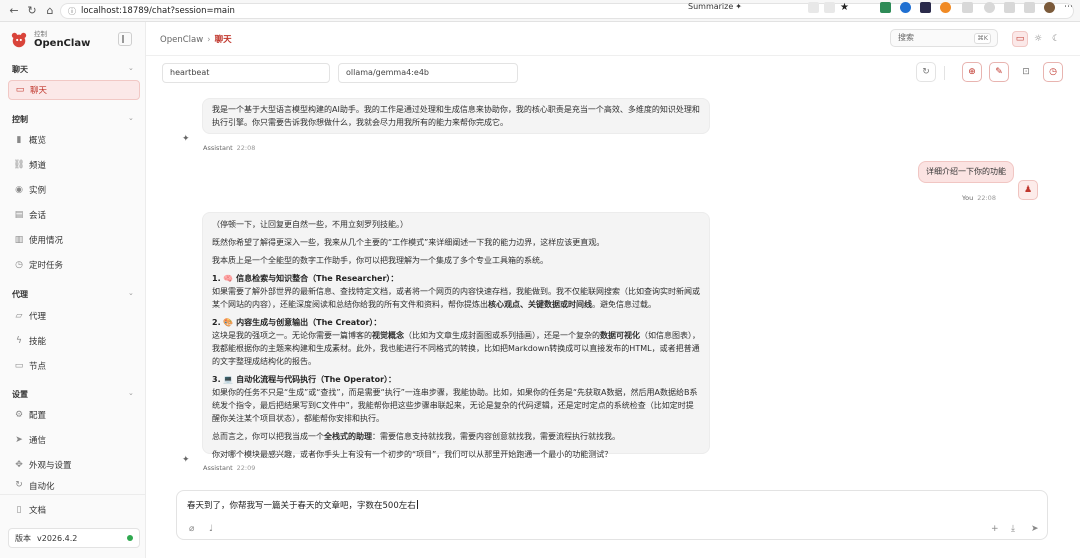 The image size is (1080, 558). What do you see at coordinates (74, 316) in the screenshot?
I see `sidebar-item-agents: ▱ 代理` at bounding box center [74, 316].